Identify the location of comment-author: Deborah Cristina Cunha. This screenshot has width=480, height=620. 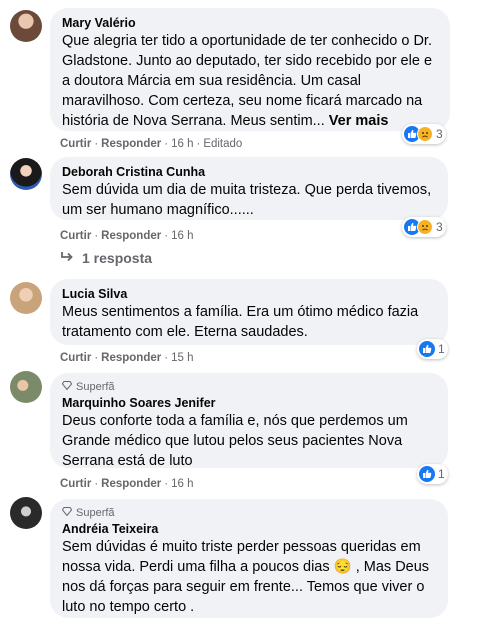
(249, 172).